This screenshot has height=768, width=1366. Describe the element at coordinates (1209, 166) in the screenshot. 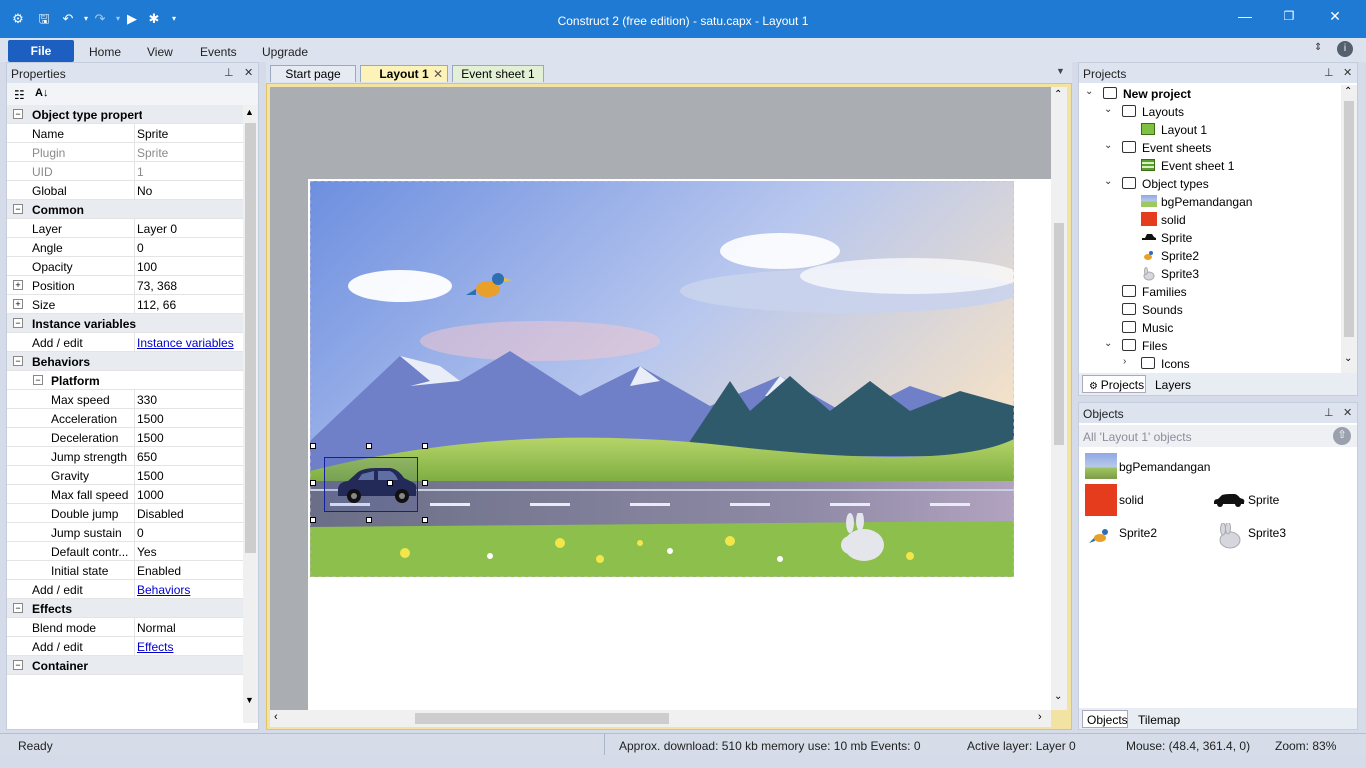

I see `tree-item: Event sheet 1` at that location.